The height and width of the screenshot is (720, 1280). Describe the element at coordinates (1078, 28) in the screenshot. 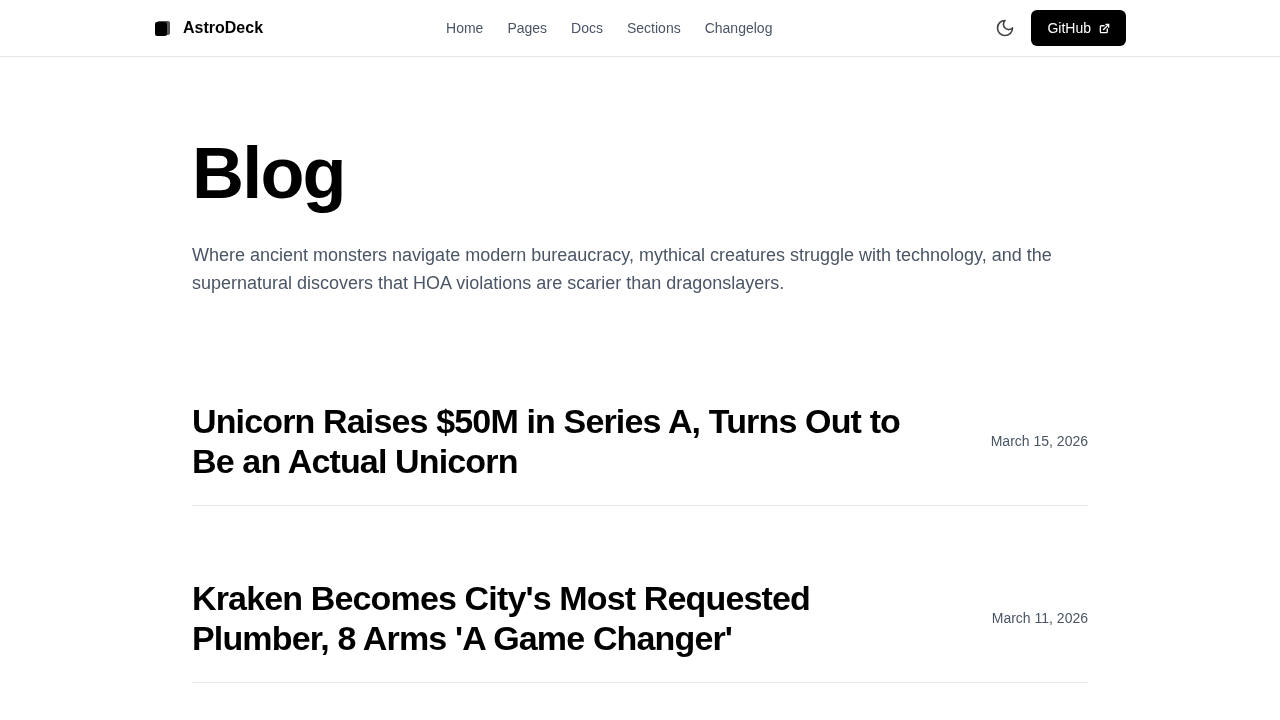

I see `github-button: GitHub` at that location.